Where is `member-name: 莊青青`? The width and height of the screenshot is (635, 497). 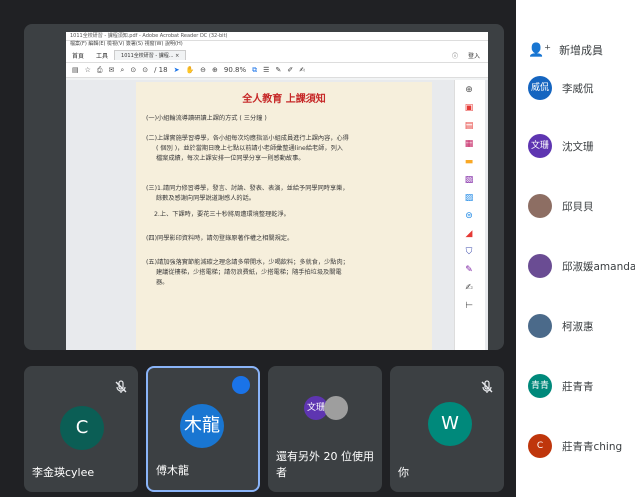 member-name: 莊青青 is located at coordinates (578, 386).